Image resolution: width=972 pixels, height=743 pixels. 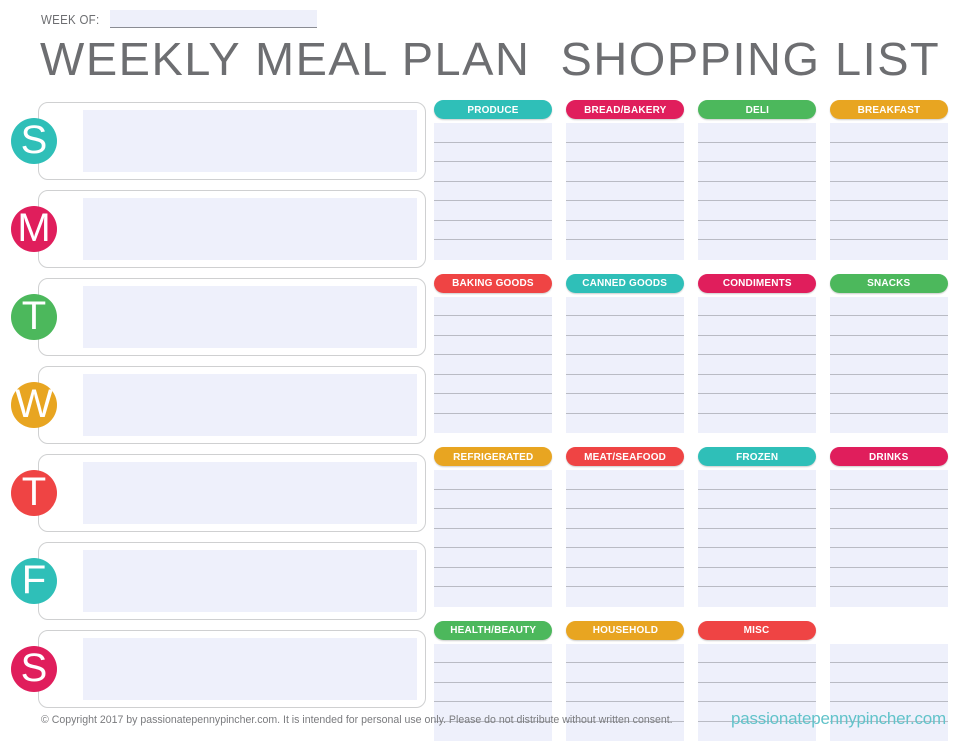 I want to click on footer-brand-link: passionatepennypincher.com, so click(x=838, y=719).